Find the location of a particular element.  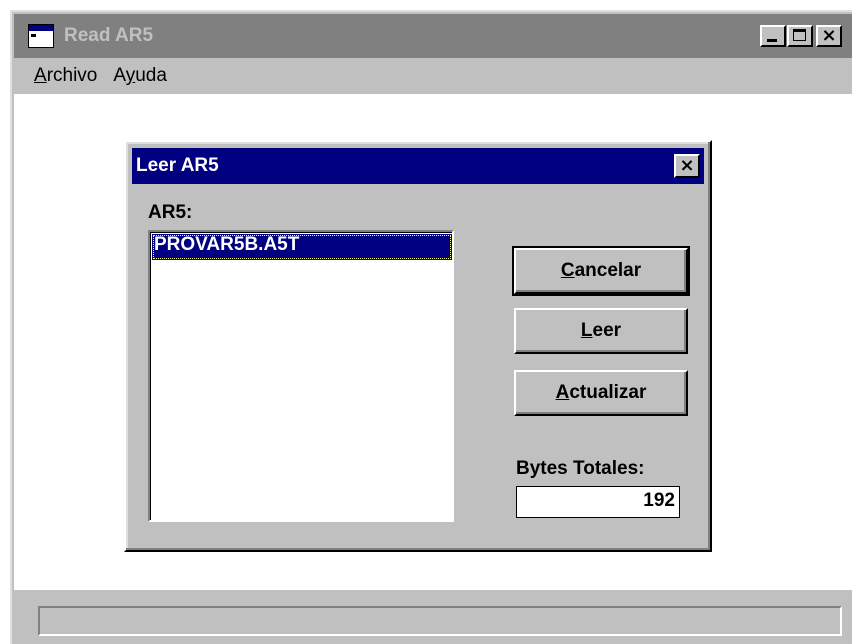

menu-ayuda-rest: uda is located at coordinates (151, 75).